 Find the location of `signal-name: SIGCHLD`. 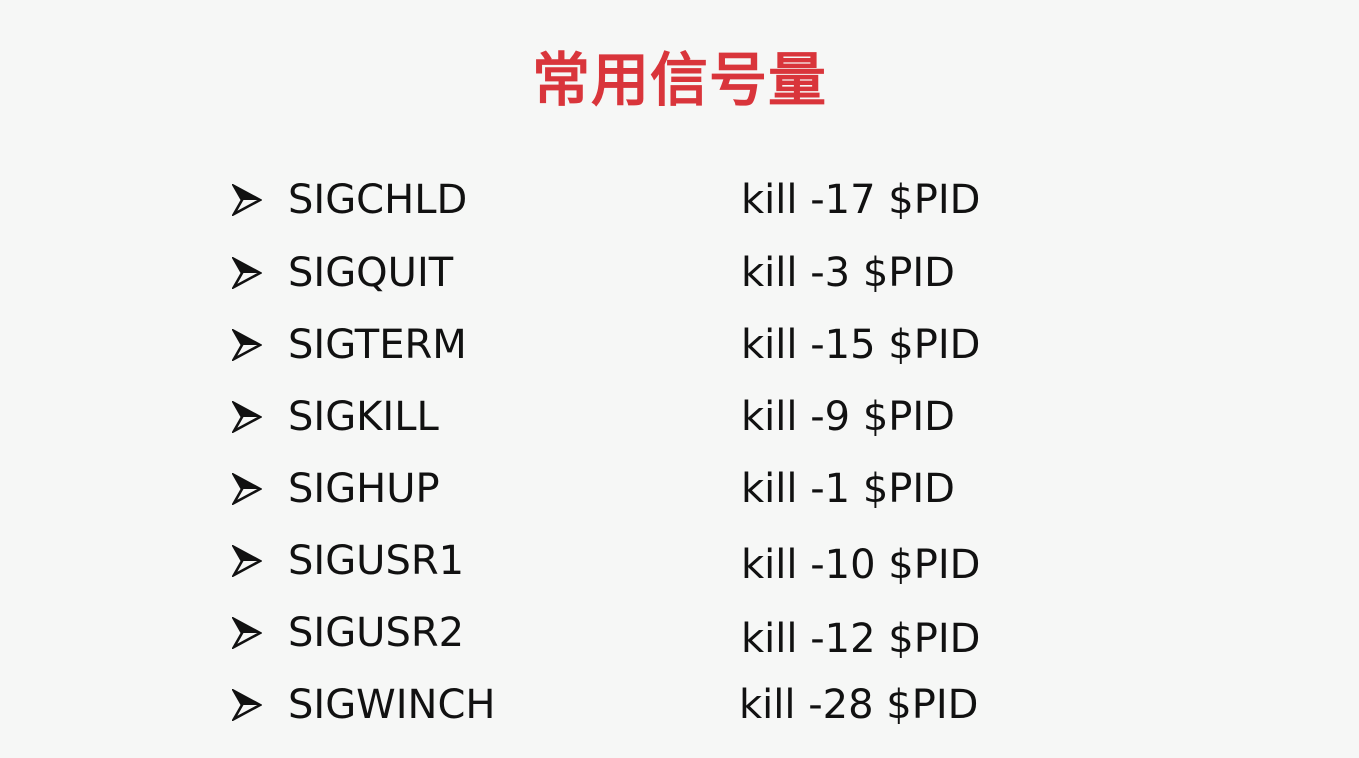

signal-name: SIGCHLD is located at coordinates (378, 200).